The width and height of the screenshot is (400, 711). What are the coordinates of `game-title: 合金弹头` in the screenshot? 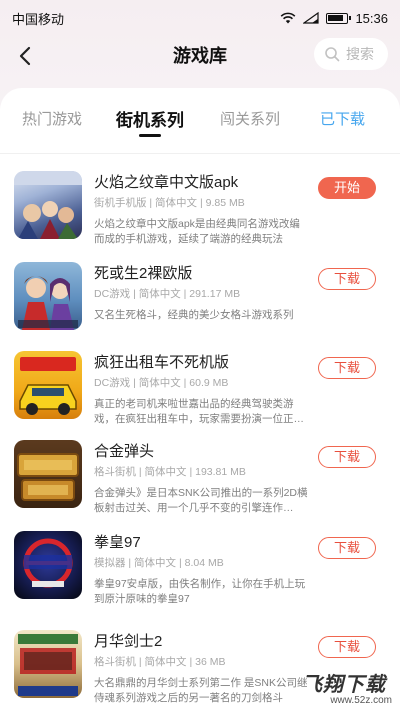 It's located at (124, 451).